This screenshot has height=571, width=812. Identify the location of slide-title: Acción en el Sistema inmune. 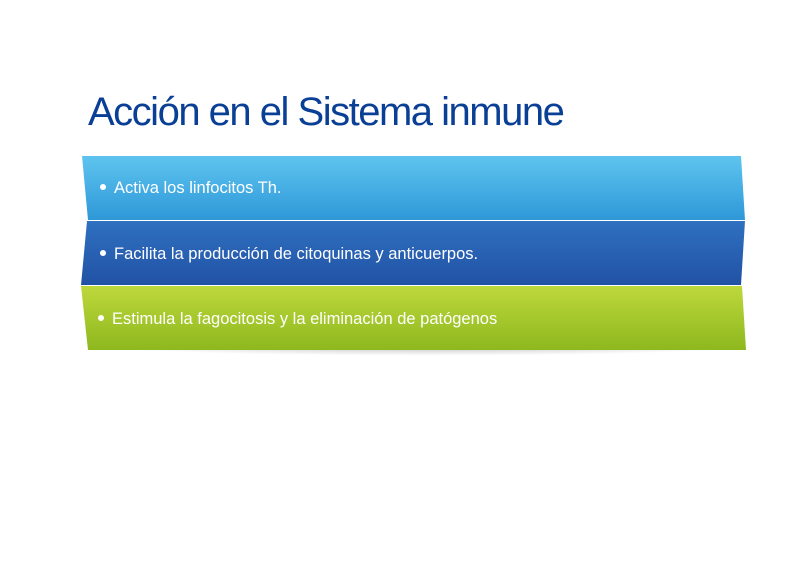
(326, 112).